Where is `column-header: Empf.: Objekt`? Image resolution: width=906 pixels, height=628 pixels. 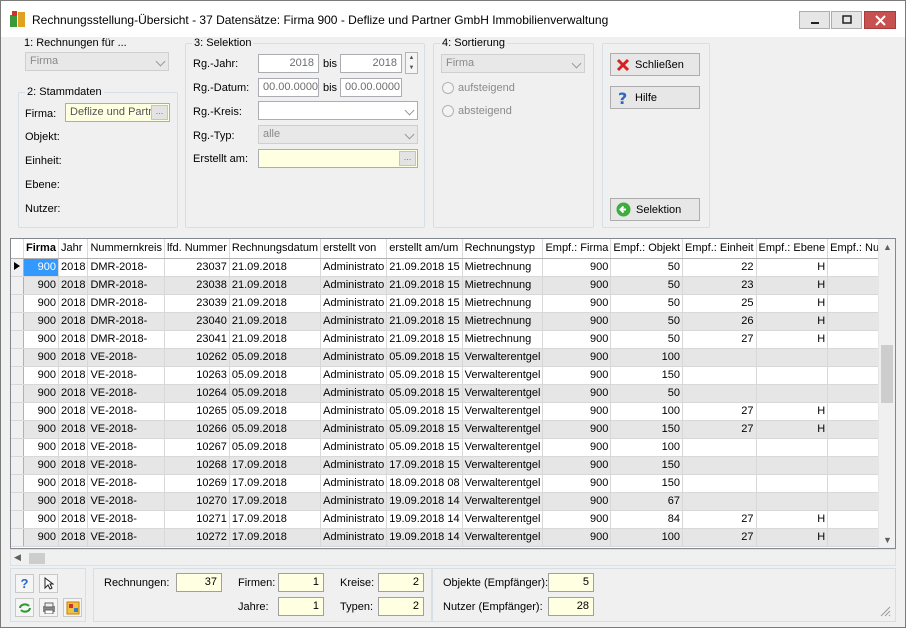 column-header: Empf.: Objekt is located at coordinates (647, 249).